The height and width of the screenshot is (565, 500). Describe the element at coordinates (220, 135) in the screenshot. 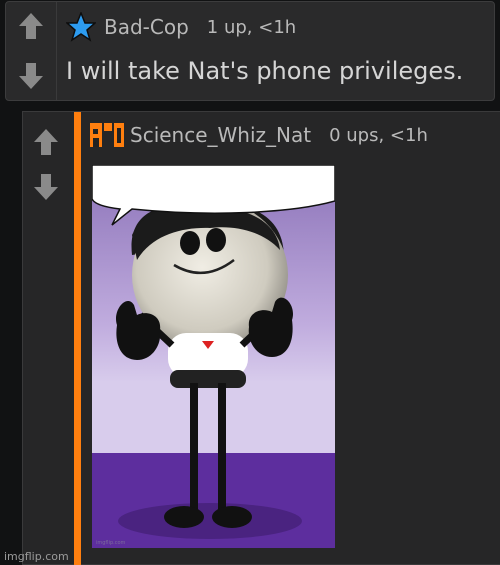

I see `username: Science_Whiz_Nat` at that location.